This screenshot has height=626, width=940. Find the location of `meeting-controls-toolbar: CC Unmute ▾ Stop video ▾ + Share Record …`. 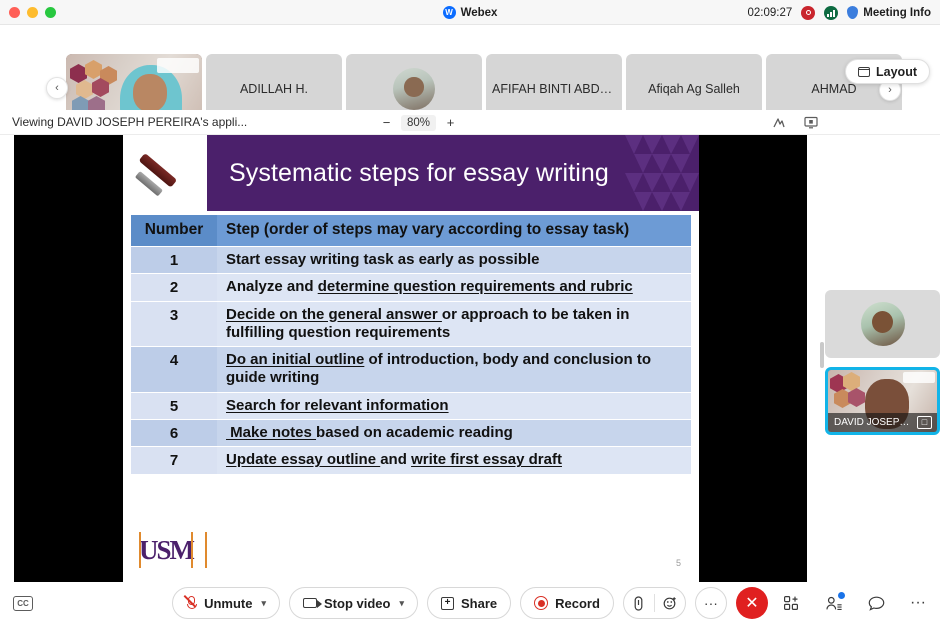

meeting-controls-toolbar: CC Unmute ▾ Stop video ▾ + Share Record … is located at coordinates (470, 604).